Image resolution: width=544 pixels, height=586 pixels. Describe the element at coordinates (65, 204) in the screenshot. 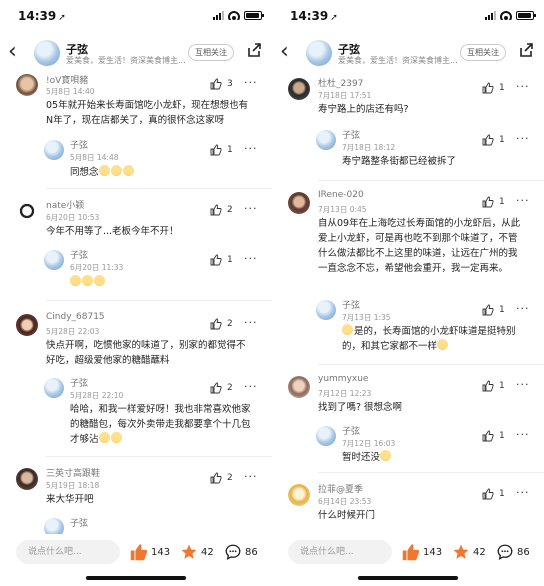

I see `commenter-name: nate小颖` at that location.